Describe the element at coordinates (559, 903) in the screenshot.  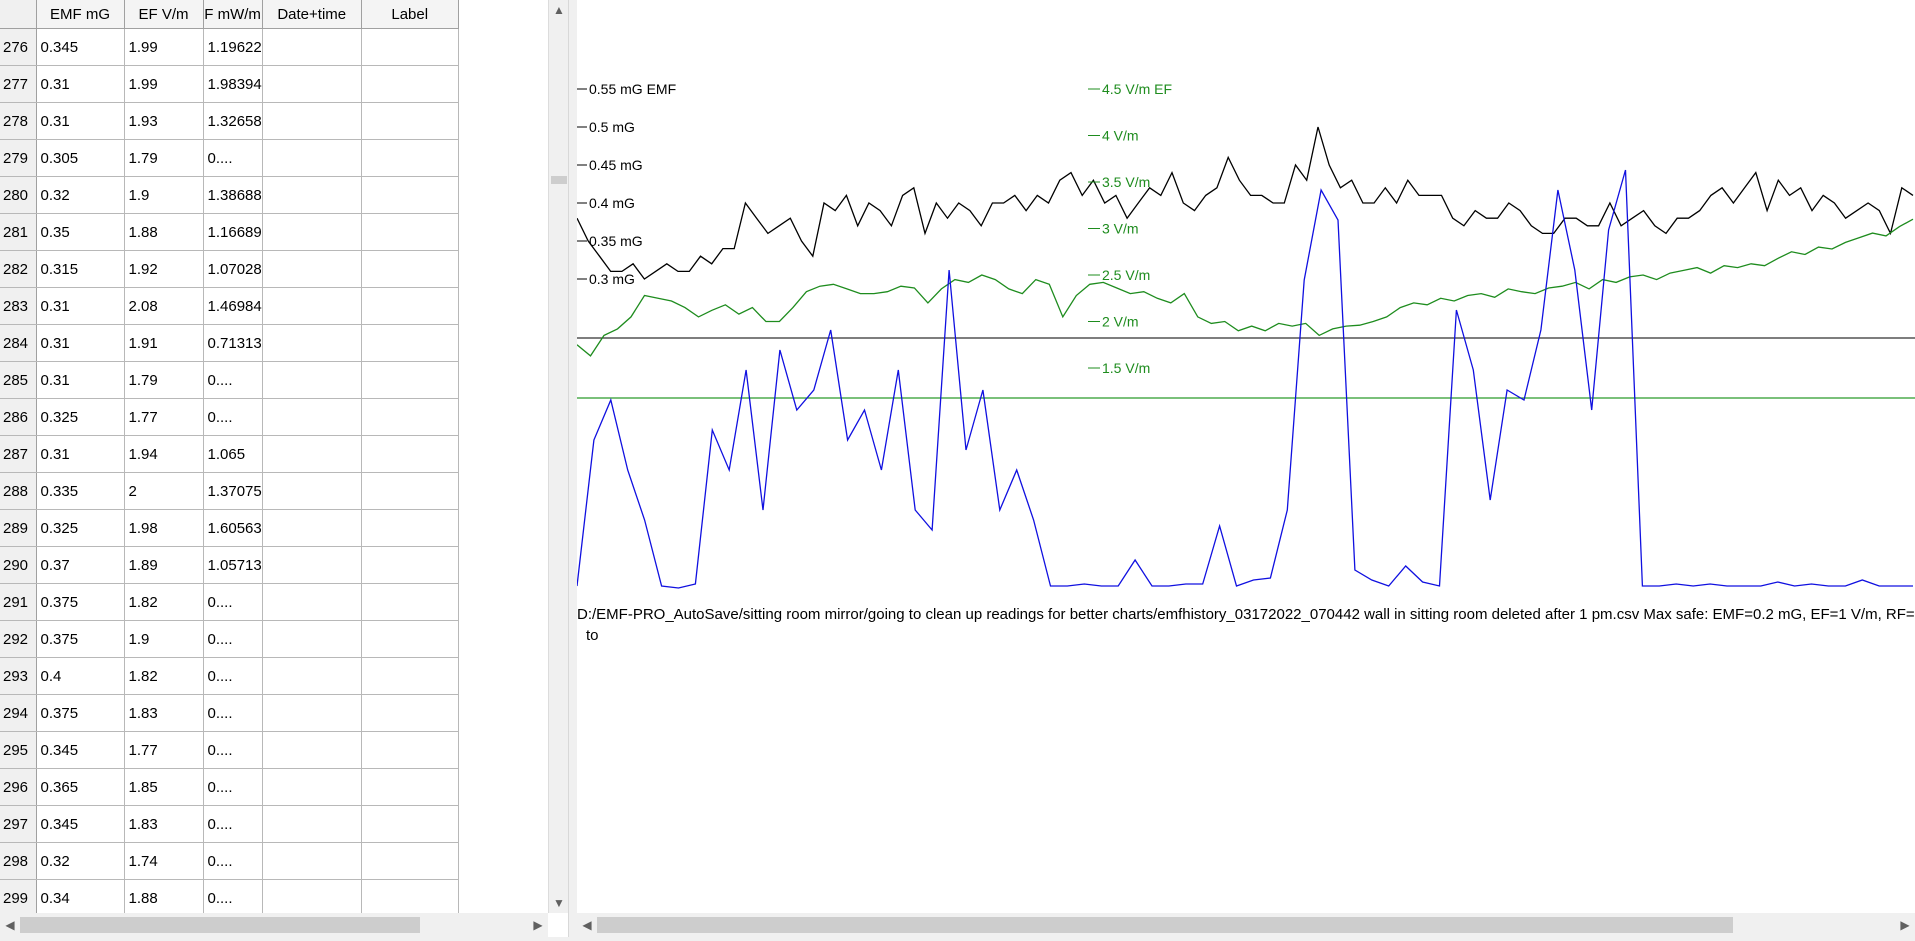
I see `scroll-down-arrow-icon: ▼` at that location.